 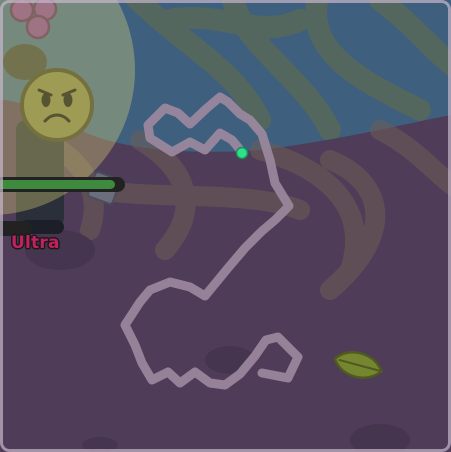 I want to click on portal-dot-icon, so click(x=242, y=153).